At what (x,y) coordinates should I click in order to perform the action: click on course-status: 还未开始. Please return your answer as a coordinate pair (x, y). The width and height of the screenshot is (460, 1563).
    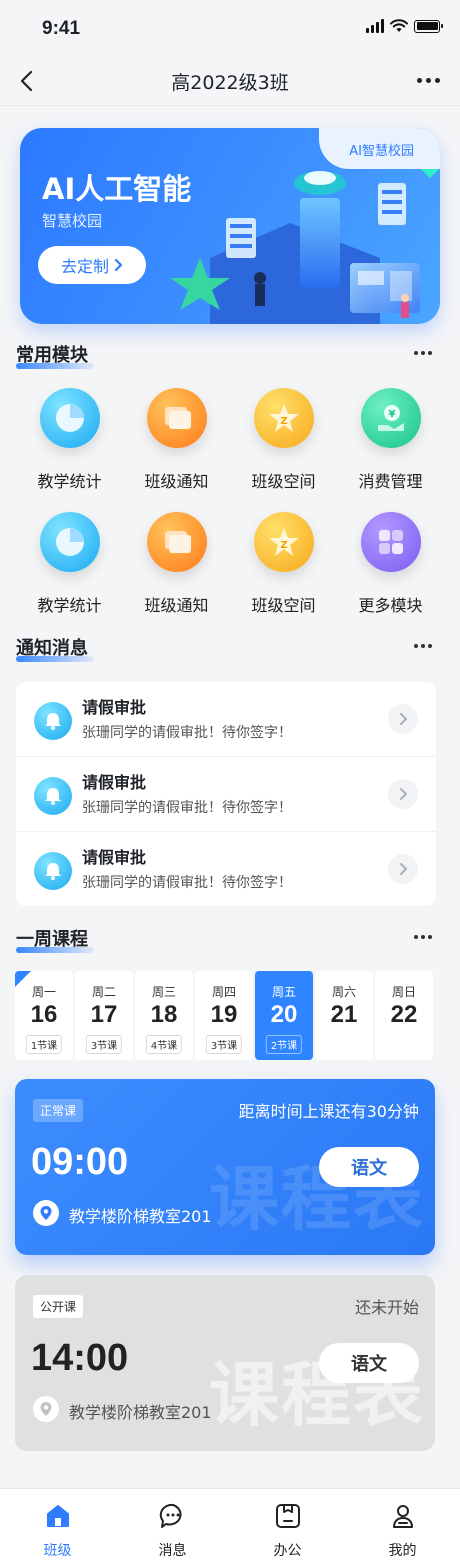
    Looking at the image, I should click on (386, 1307).